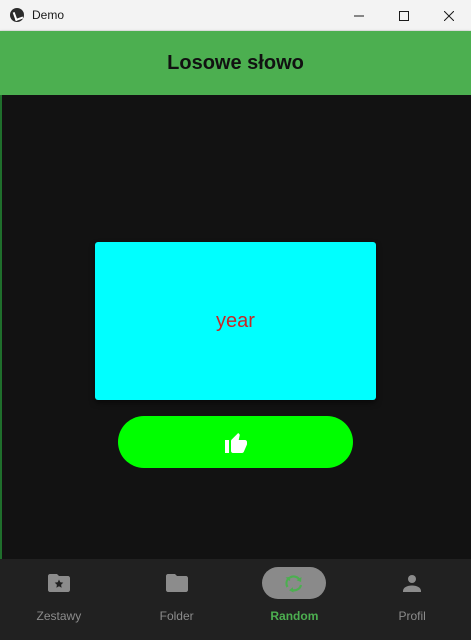 This screenshot has height=640, width=471. I want to click on window-title: Demo, so click(48, 15).